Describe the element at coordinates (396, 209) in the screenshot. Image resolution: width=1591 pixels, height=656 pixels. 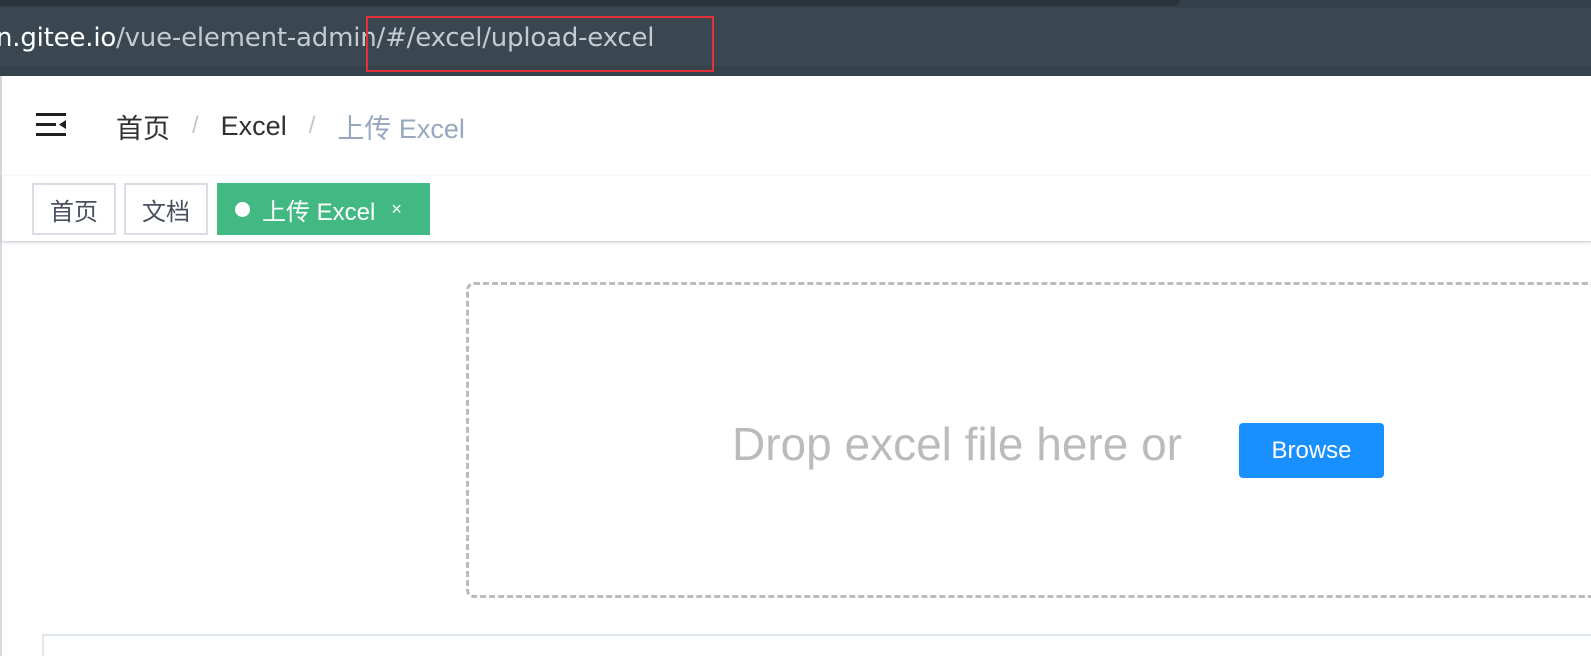
I see `close-icon: ×` at that location.